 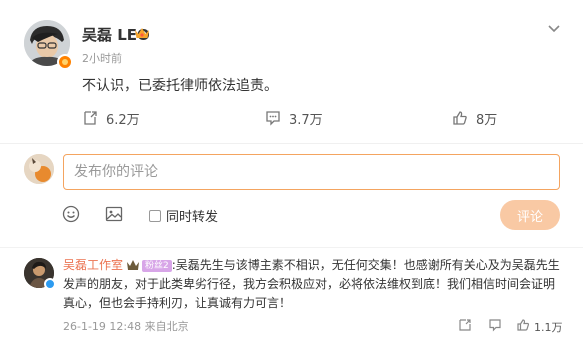 What do you see at coordinates (126, 326) in the screenshot?
I see `comment-meta: 26-1-19 12:48 来自北京` at bounding box center [126, 326].